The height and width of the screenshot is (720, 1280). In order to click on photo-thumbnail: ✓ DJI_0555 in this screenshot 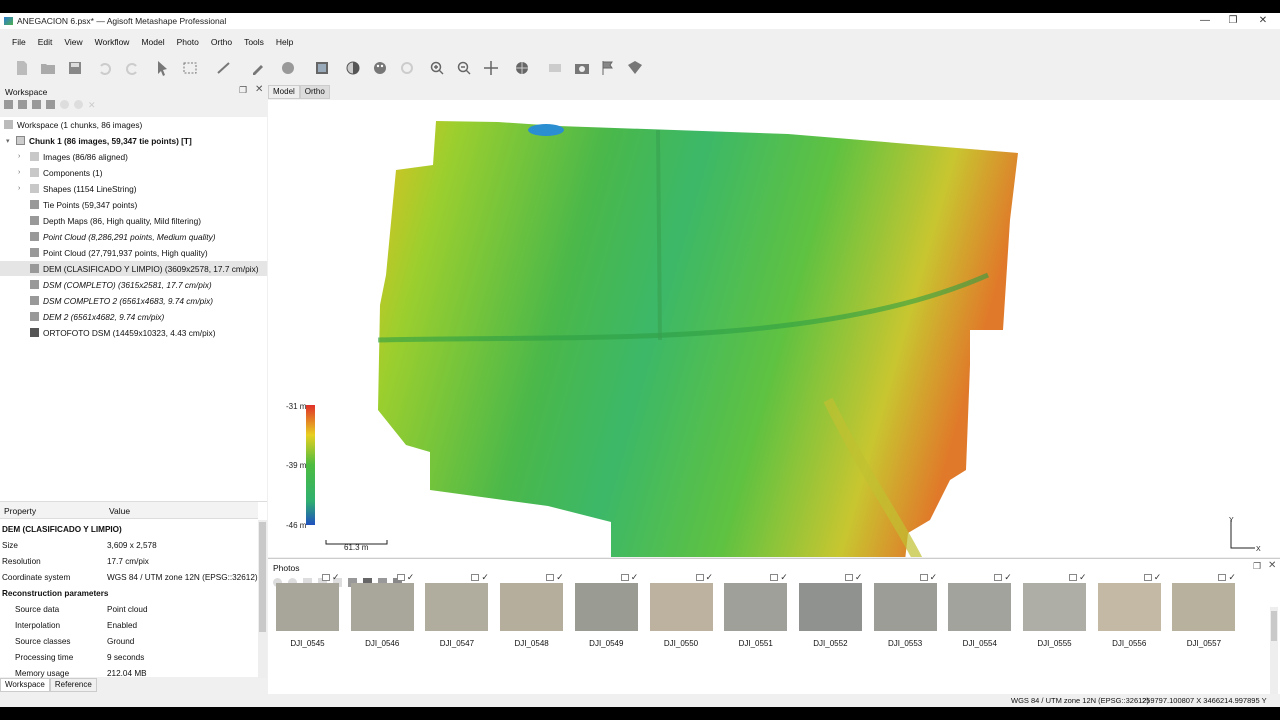, I will do `click(1055, 610)`.